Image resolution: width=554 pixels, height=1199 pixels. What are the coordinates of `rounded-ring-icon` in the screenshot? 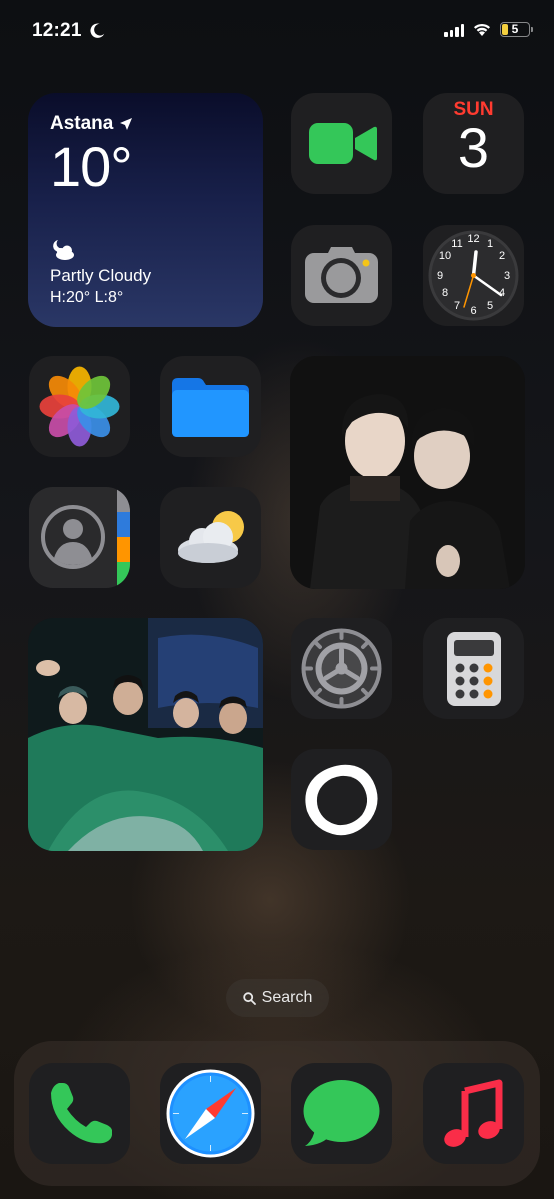 It's located at (341, 800).